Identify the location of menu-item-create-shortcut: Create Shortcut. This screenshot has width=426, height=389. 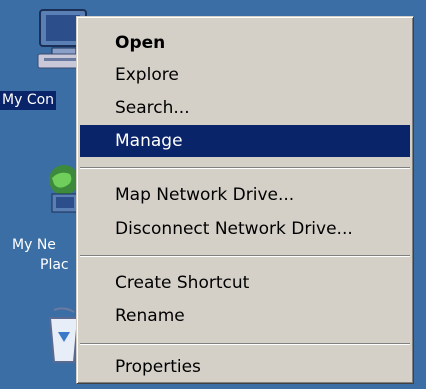
(245, 283).